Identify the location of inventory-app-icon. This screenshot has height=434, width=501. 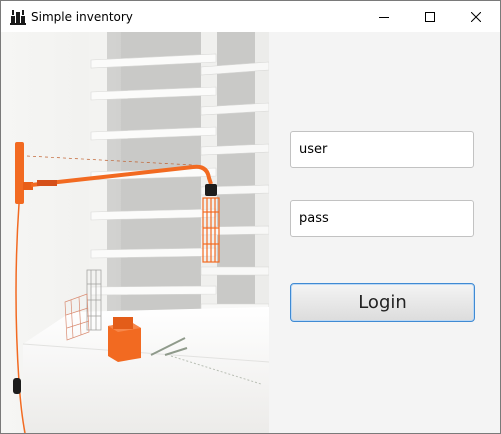
(18, 17).